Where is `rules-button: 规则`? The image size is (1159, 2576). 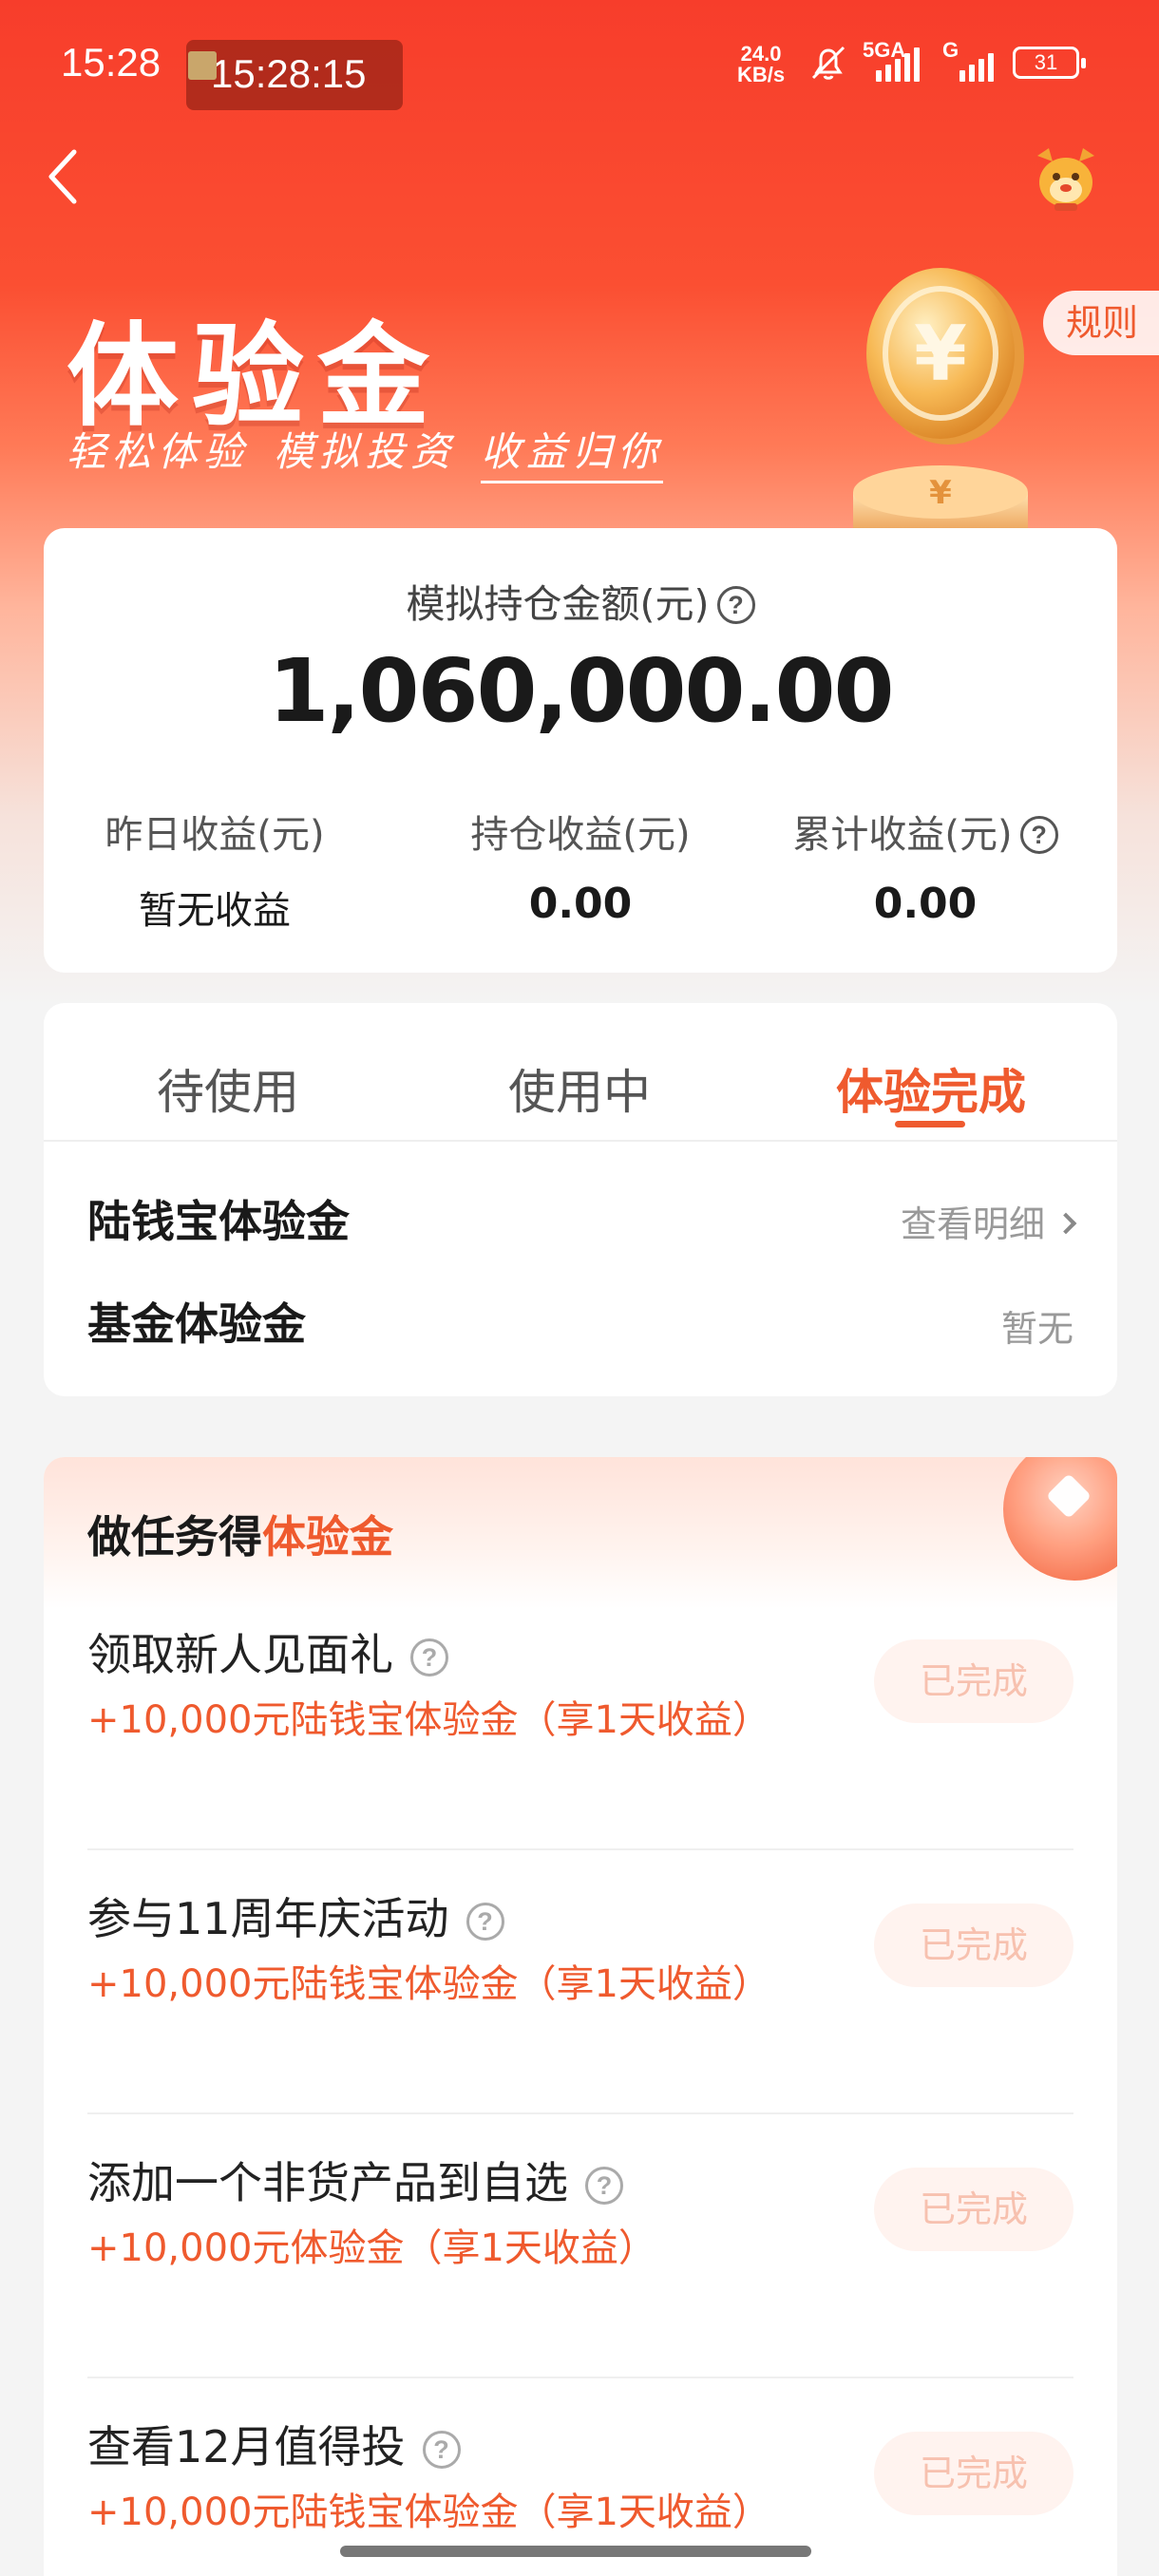
rules-button: 规则 is located at coordinates (1101, 323).